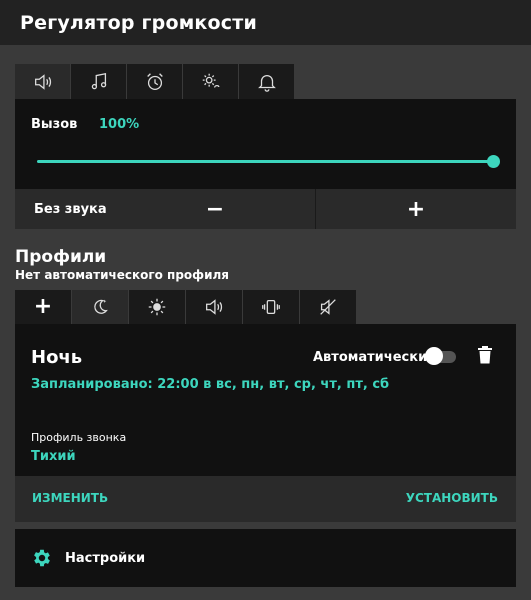 This screenshot has height=600, width=531. I want to click on volume-stream-tabs, so click(155, 81).